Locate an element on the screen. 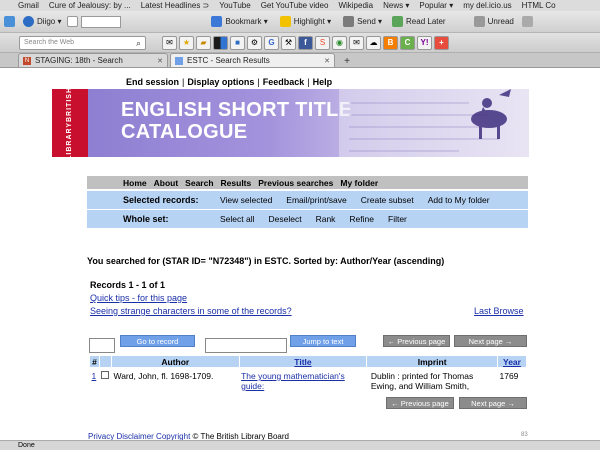 Image resolution: width=600 pixels, height=450 pixels. web-search-input: Search the Web ⌕ is located at coordinates (82, 42).